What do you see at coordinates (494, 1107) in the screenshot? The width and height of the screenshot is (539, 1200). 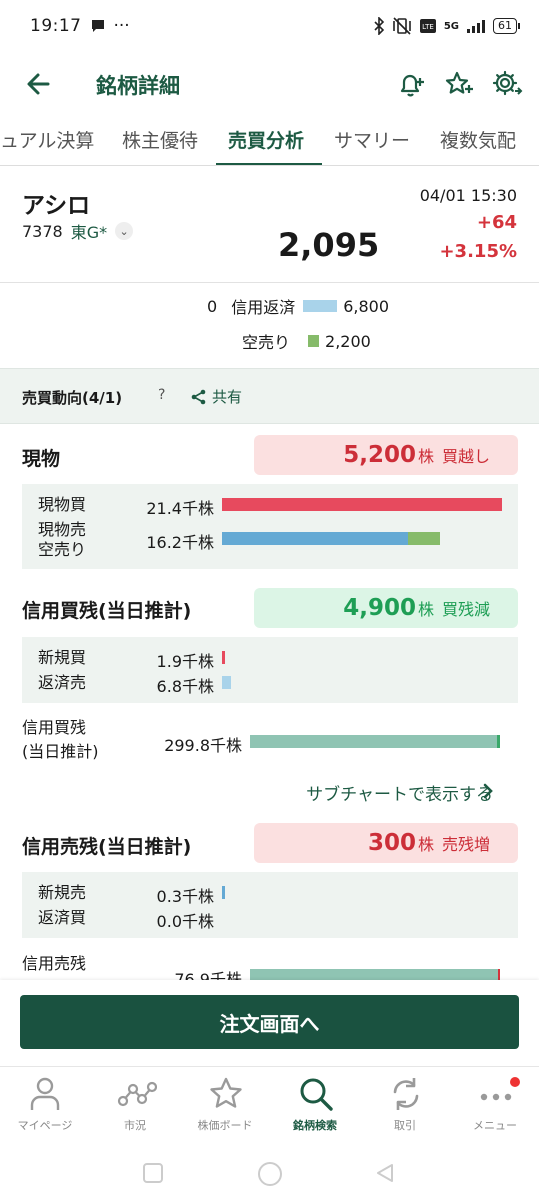 I see `nav-item-menu: メニュー` at bounding box center [494, 1107].